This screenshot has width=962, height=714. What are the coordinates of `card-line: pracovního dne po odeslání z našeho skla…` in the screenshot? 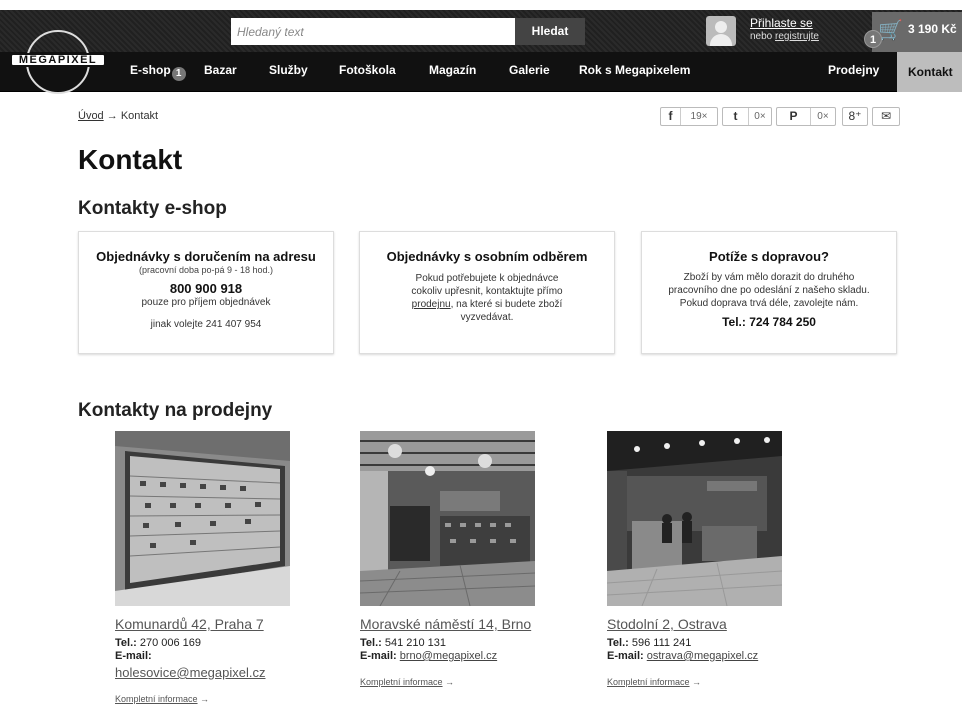 It's located at (769, 290).